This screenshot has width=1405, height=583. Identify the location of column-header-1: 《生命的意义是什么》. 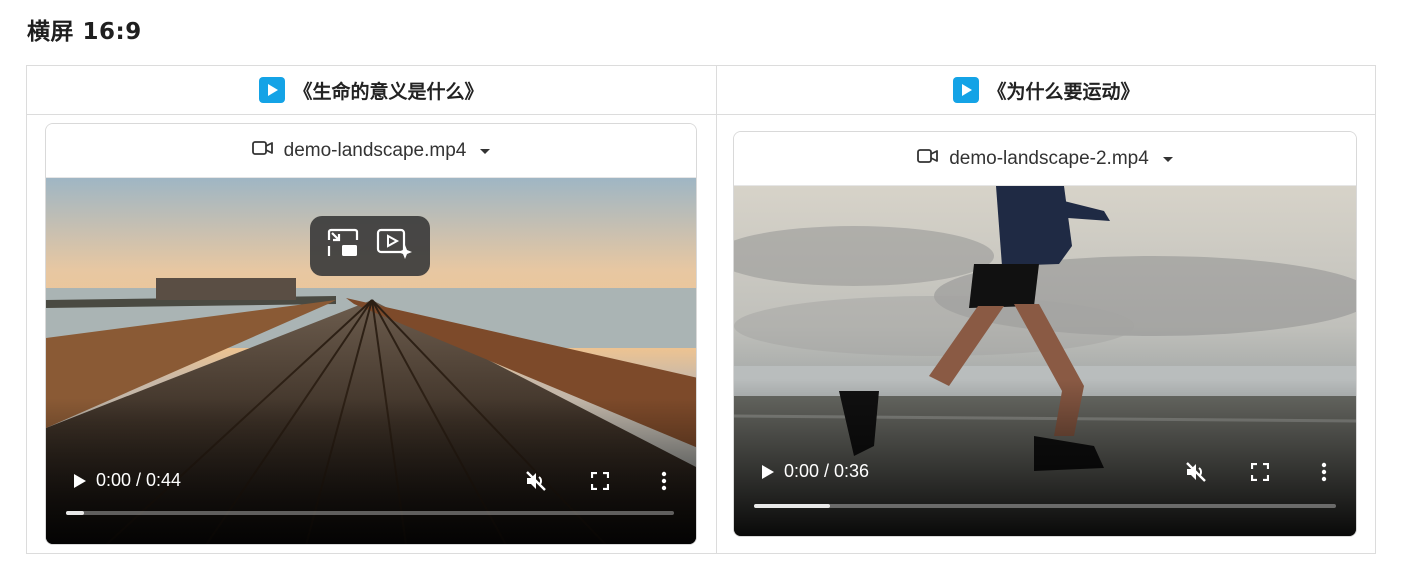
(371, 90).